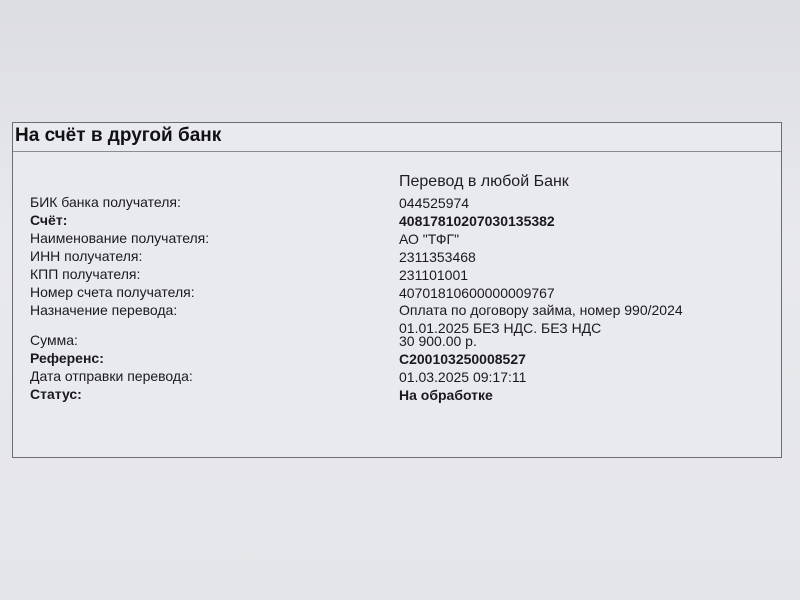 The image size is (800, 600). What do you see at coordinates (446, 395) in the screenshot?
I see `status-value: На обработке` at bounding box center [446, 395].